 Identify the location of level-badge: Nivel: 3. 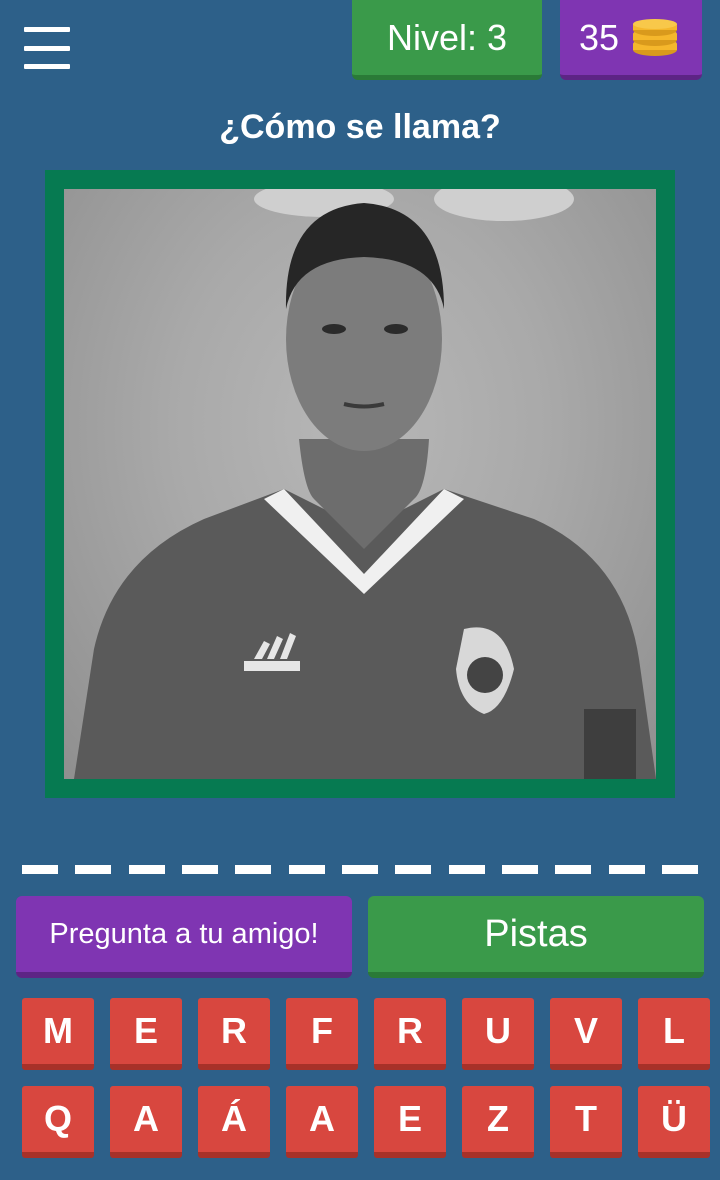
(447, 40).